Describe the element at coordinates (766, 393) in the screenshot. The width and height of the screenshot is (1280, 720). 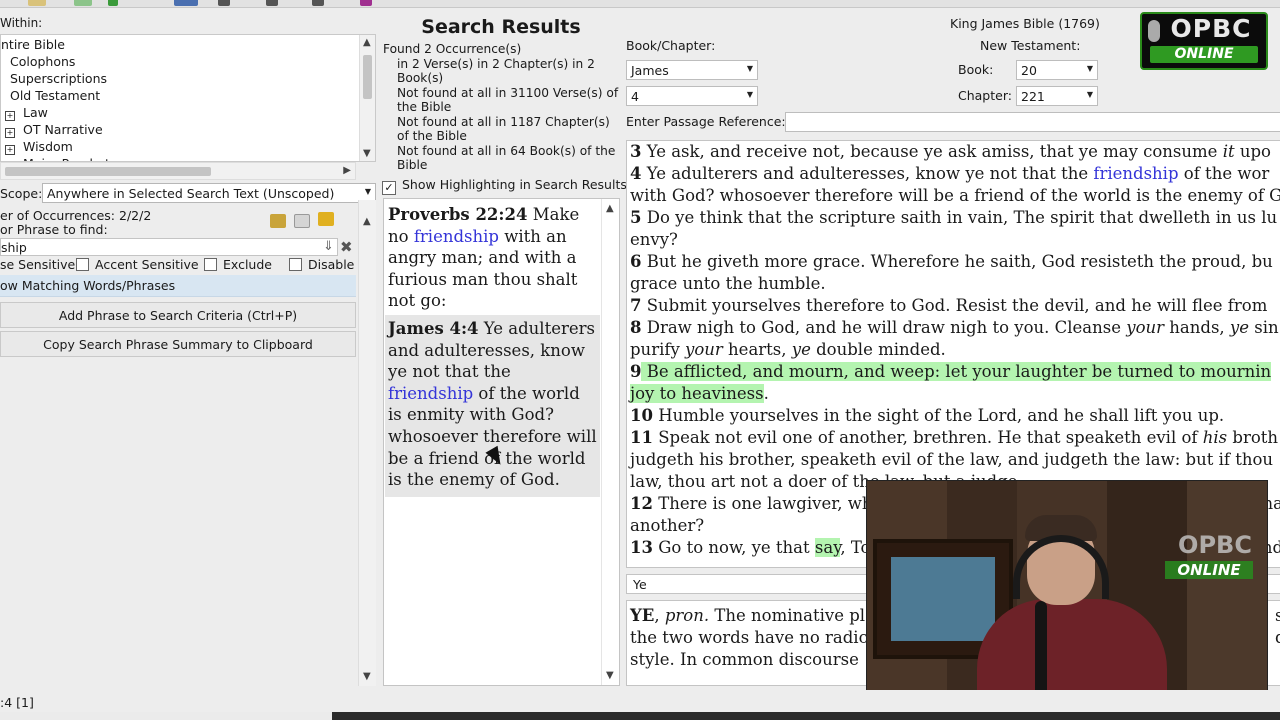
I see `verse-text: .` at that location.